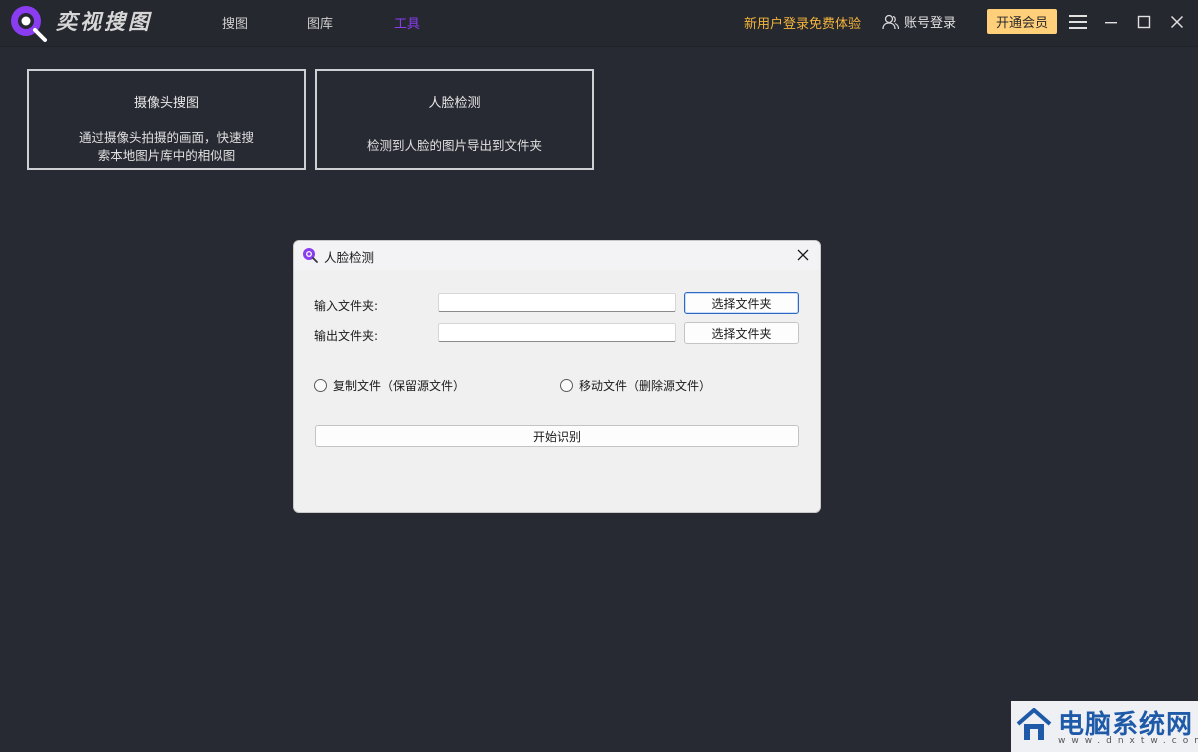  I want to click on minimize-icon, so click(1111, 22).